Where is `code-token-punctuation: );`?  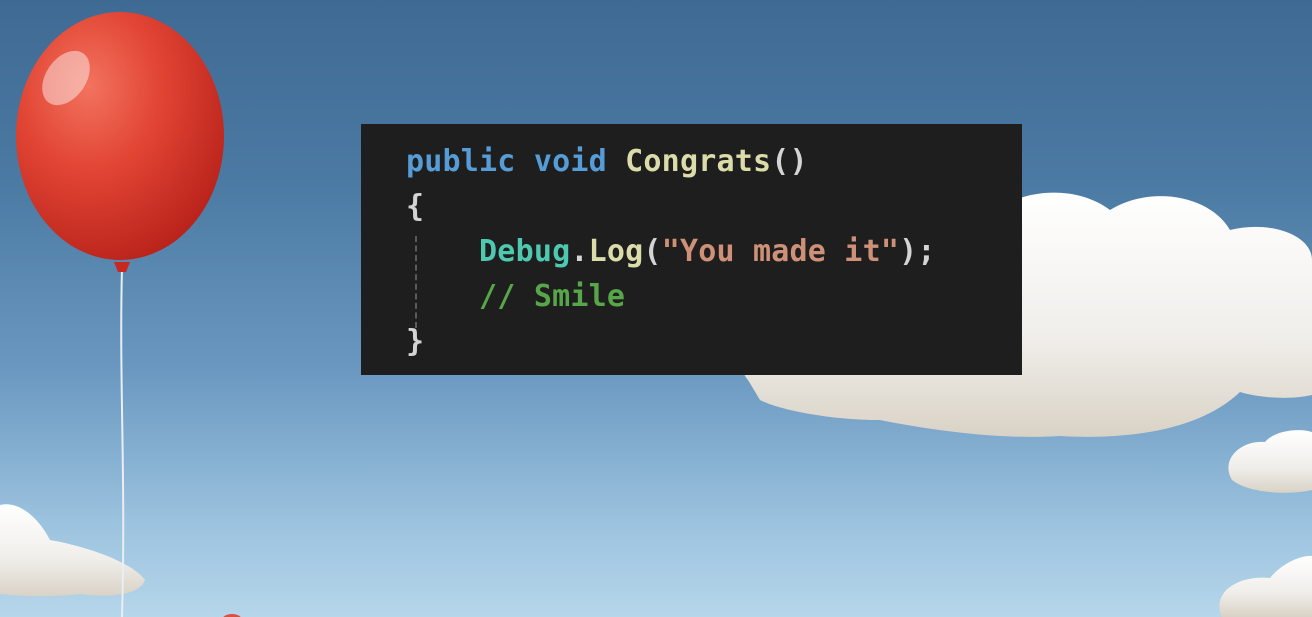
code-token-punctuation: ); is located at coordinates (917, 251).